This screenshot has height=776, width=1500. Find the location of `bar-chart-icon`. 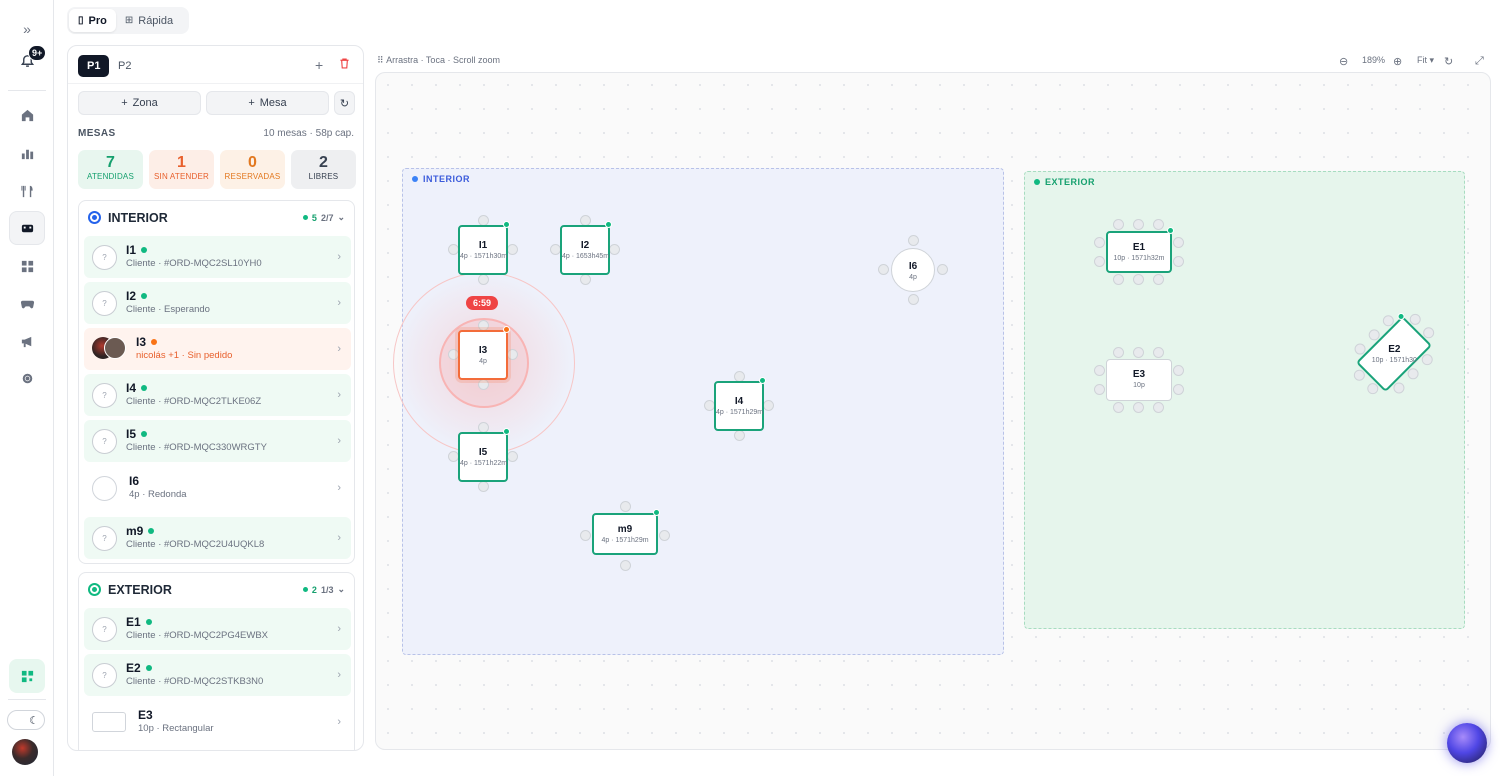

bar-chart-icon is located at coordinates (27, 153).